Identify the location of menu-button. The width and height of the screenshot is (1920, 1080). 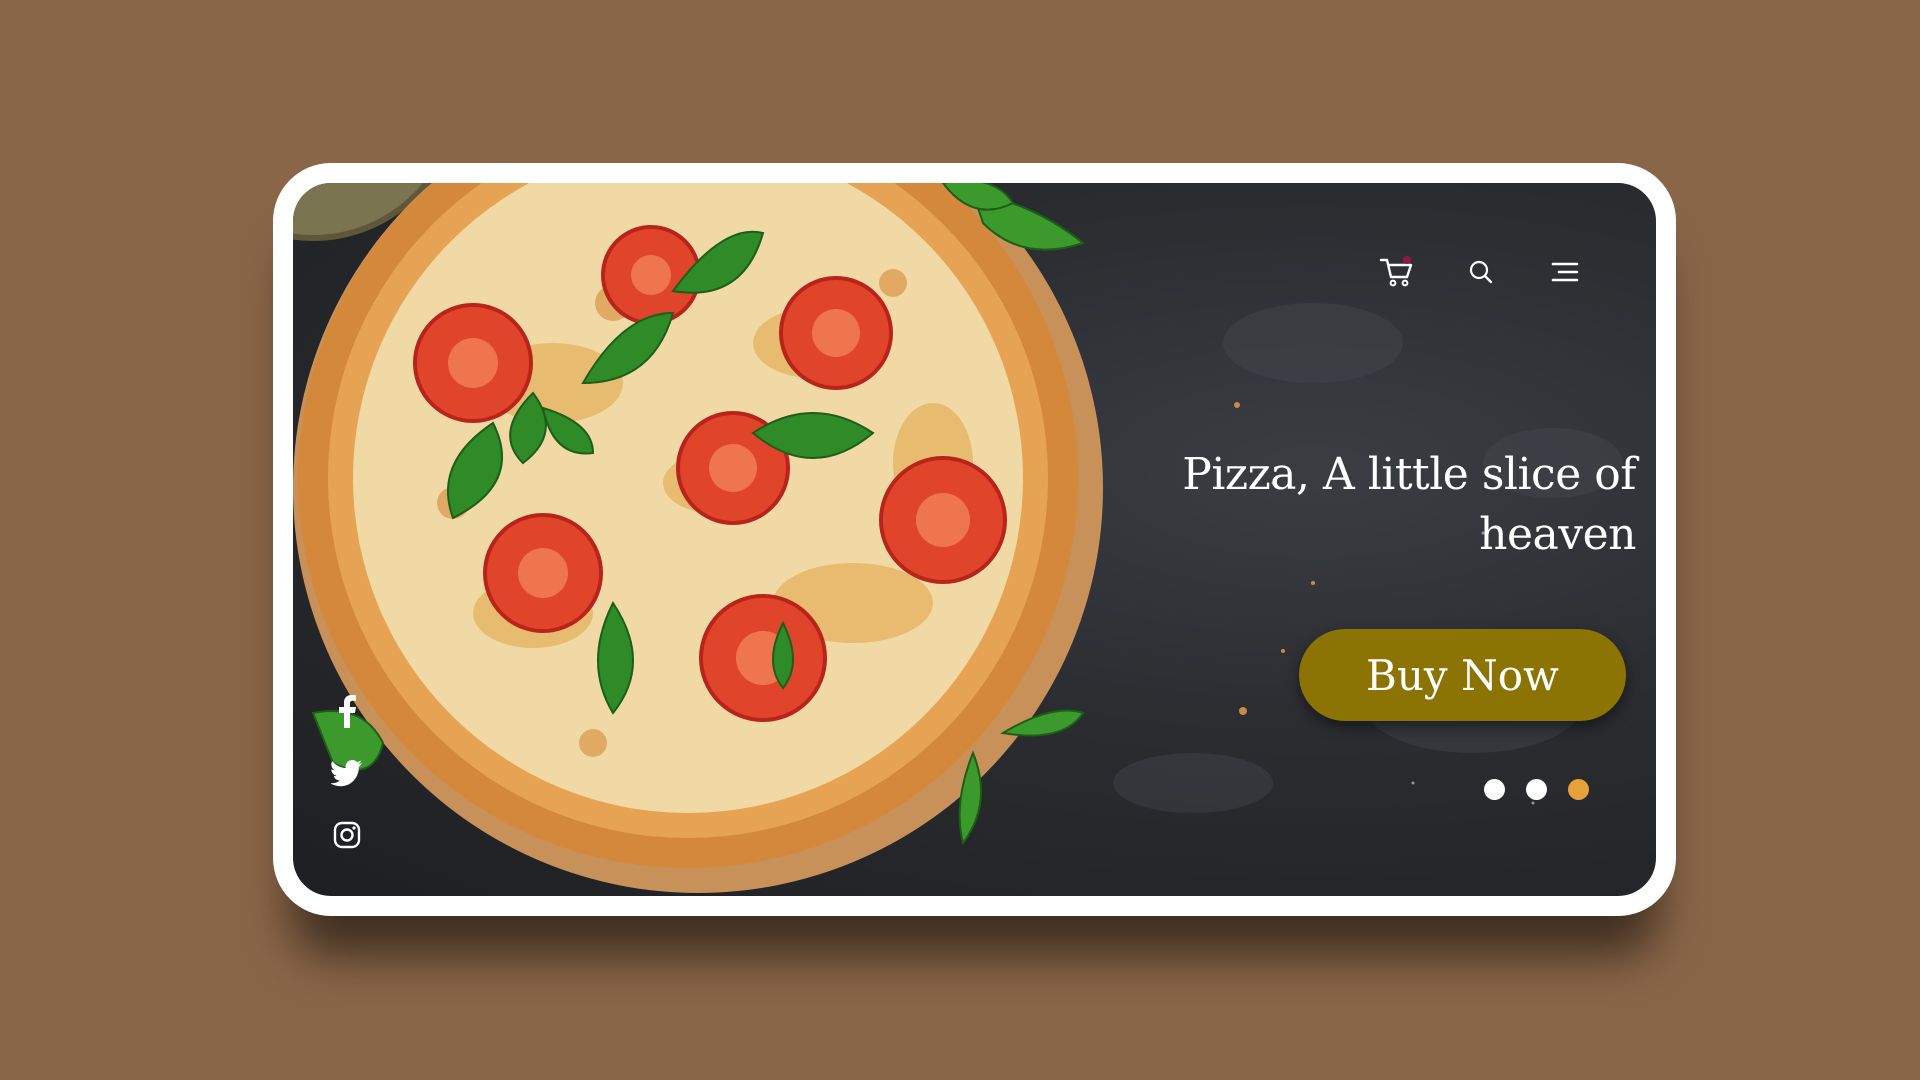
(1565, 272).